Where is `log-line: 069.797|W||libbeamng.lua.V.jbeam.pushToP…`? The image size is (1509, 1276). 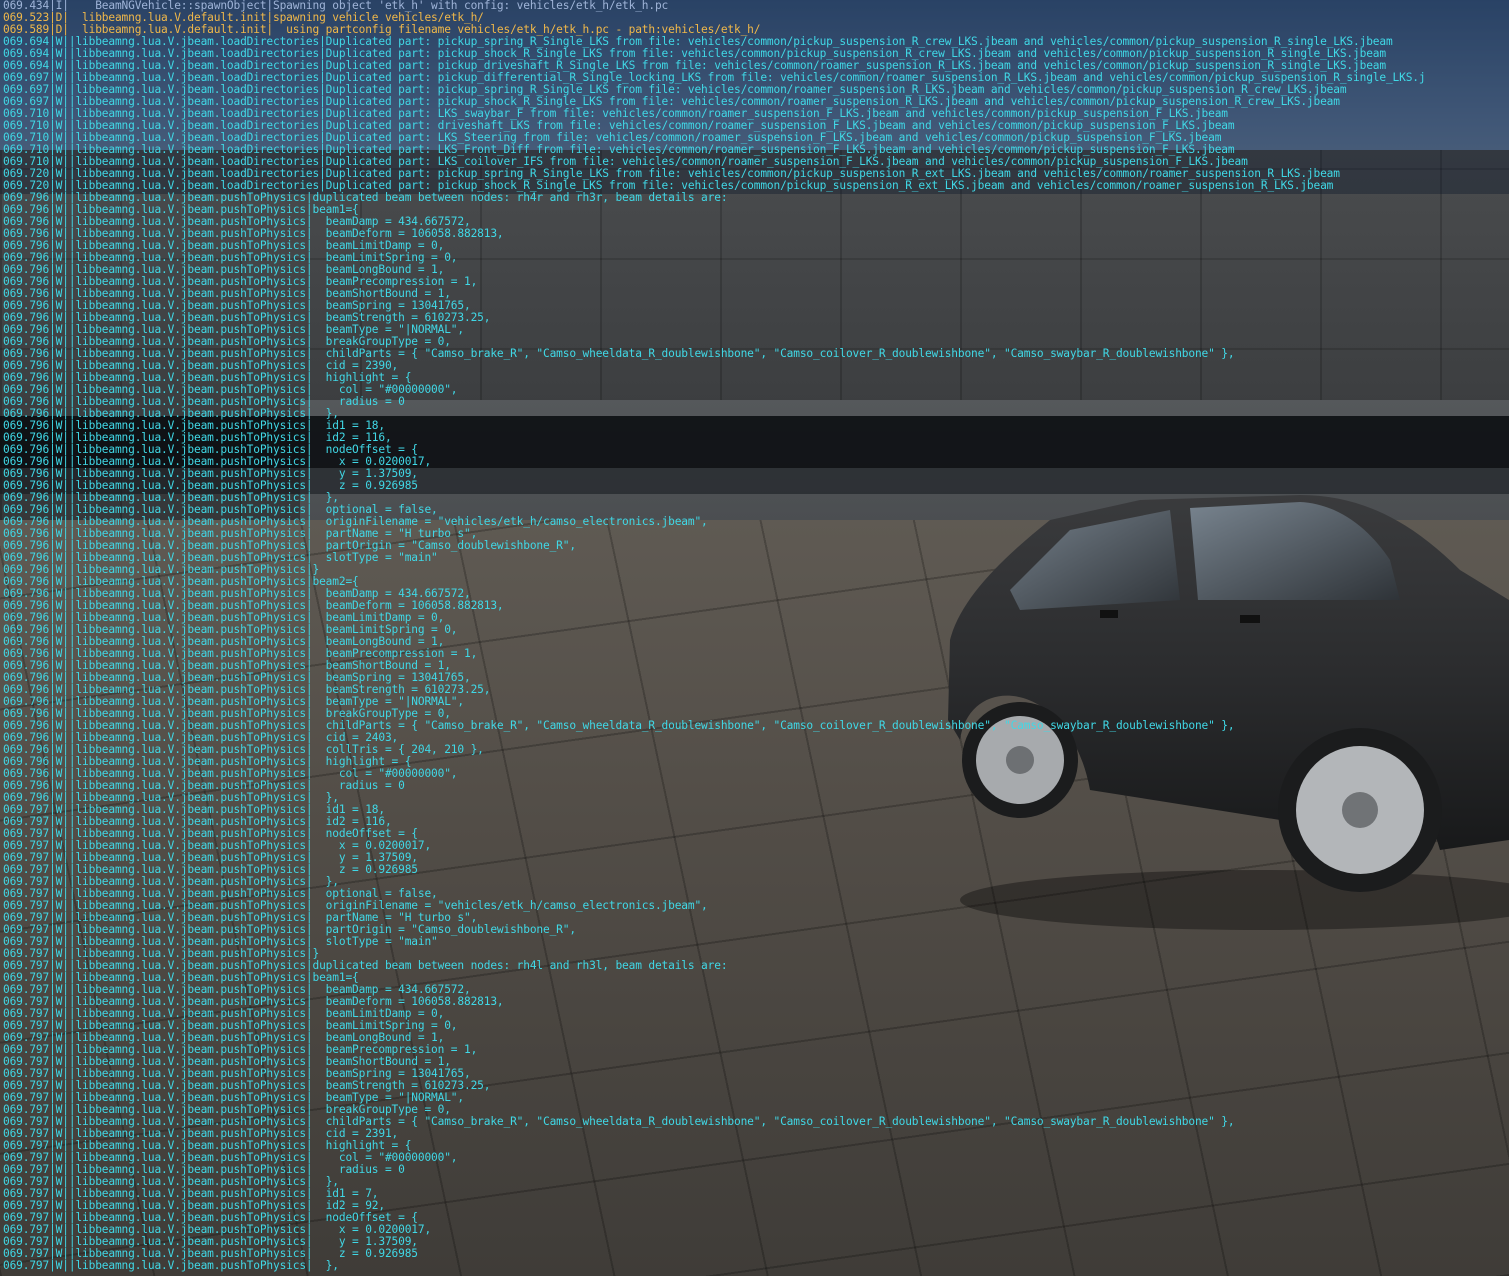 log-line: 069.797|W||libbeamng.lua.V.jbeam.pushToP… is located at coordinates (171, 1265).